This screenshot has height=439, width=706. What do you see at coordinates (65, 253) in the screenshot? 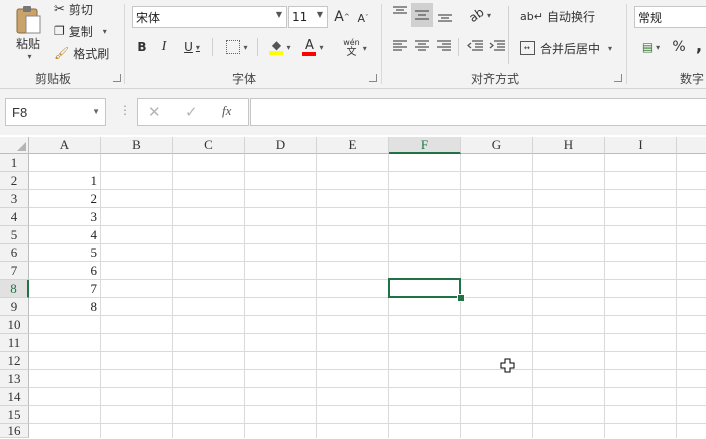
I see `cell-a6: 5` at bounding box center [65, 253].